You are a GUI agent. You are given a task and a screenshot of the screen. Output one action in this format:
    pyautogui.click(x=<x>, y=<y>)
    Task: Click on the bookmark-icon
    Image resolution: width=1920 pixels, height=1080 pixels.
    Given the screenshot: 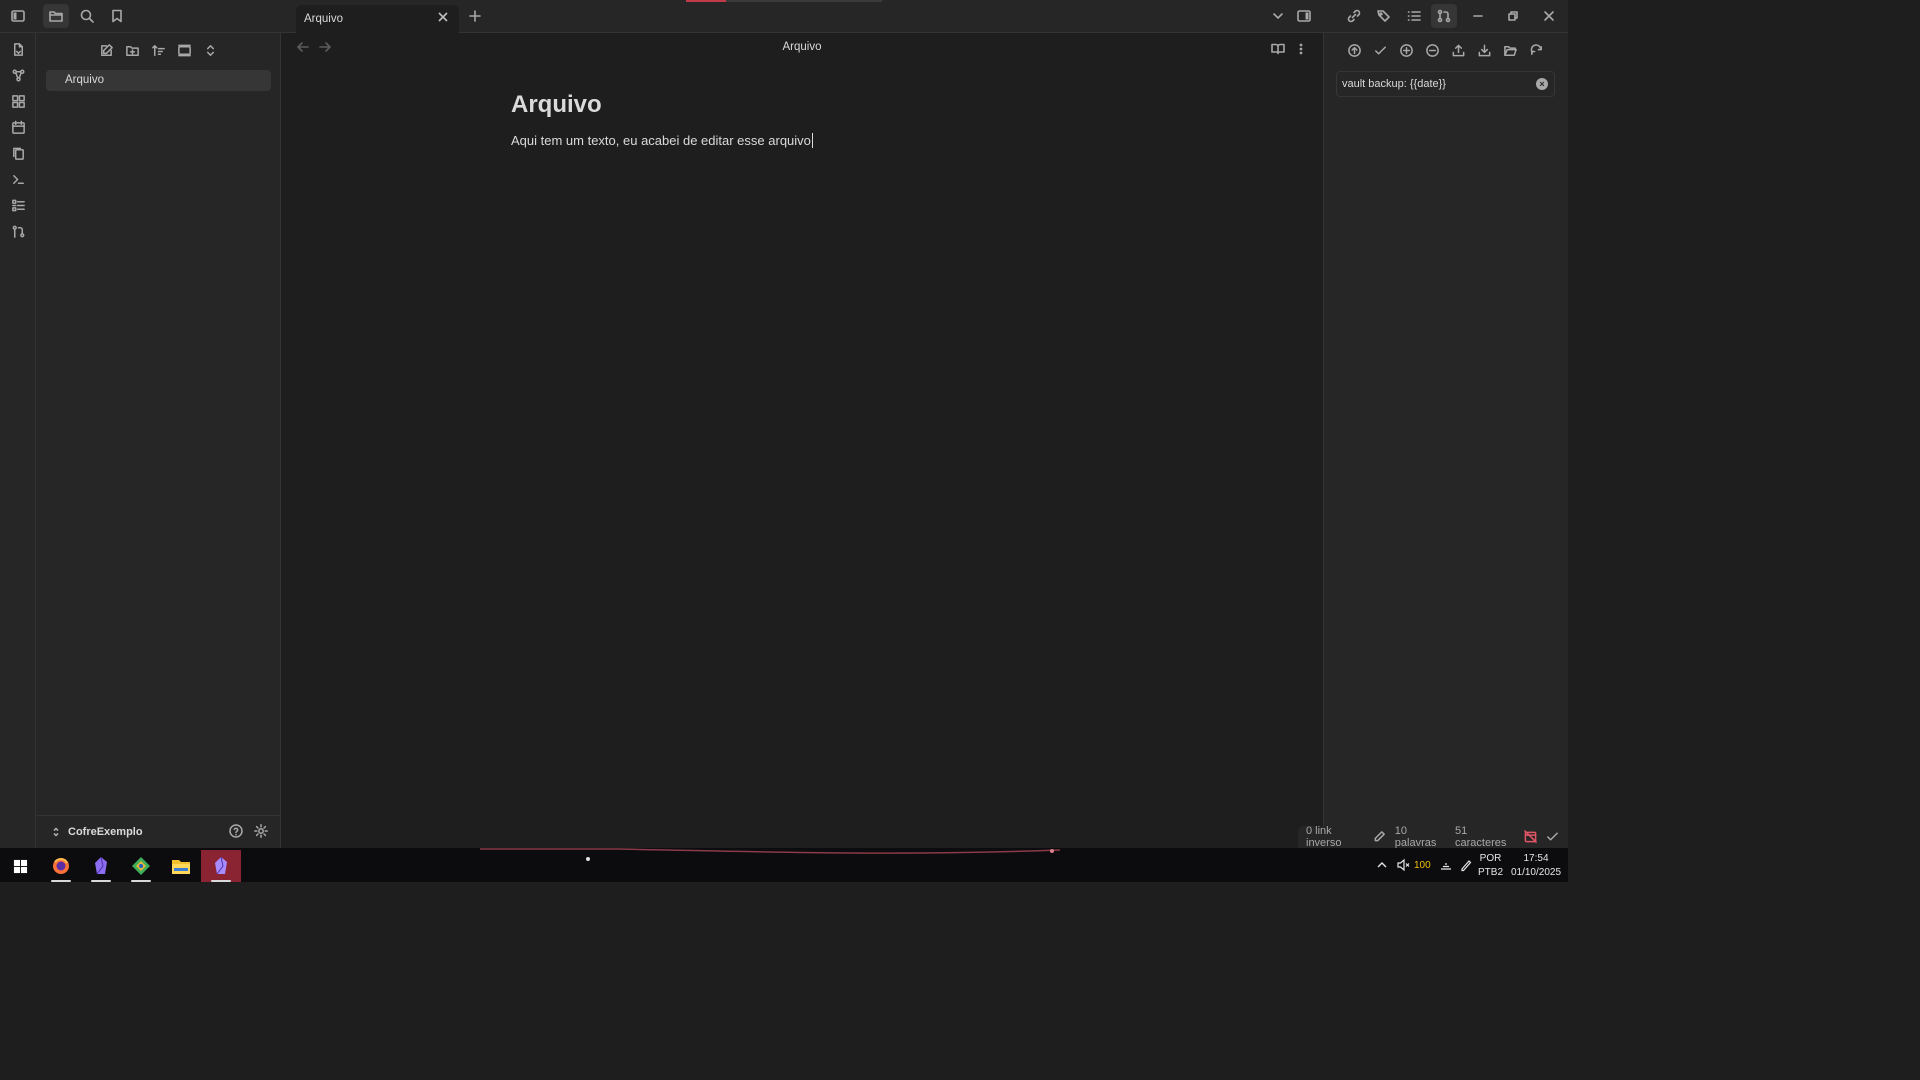 What is the action you would take?
    pyautogui.click(x=117, y=16)
    